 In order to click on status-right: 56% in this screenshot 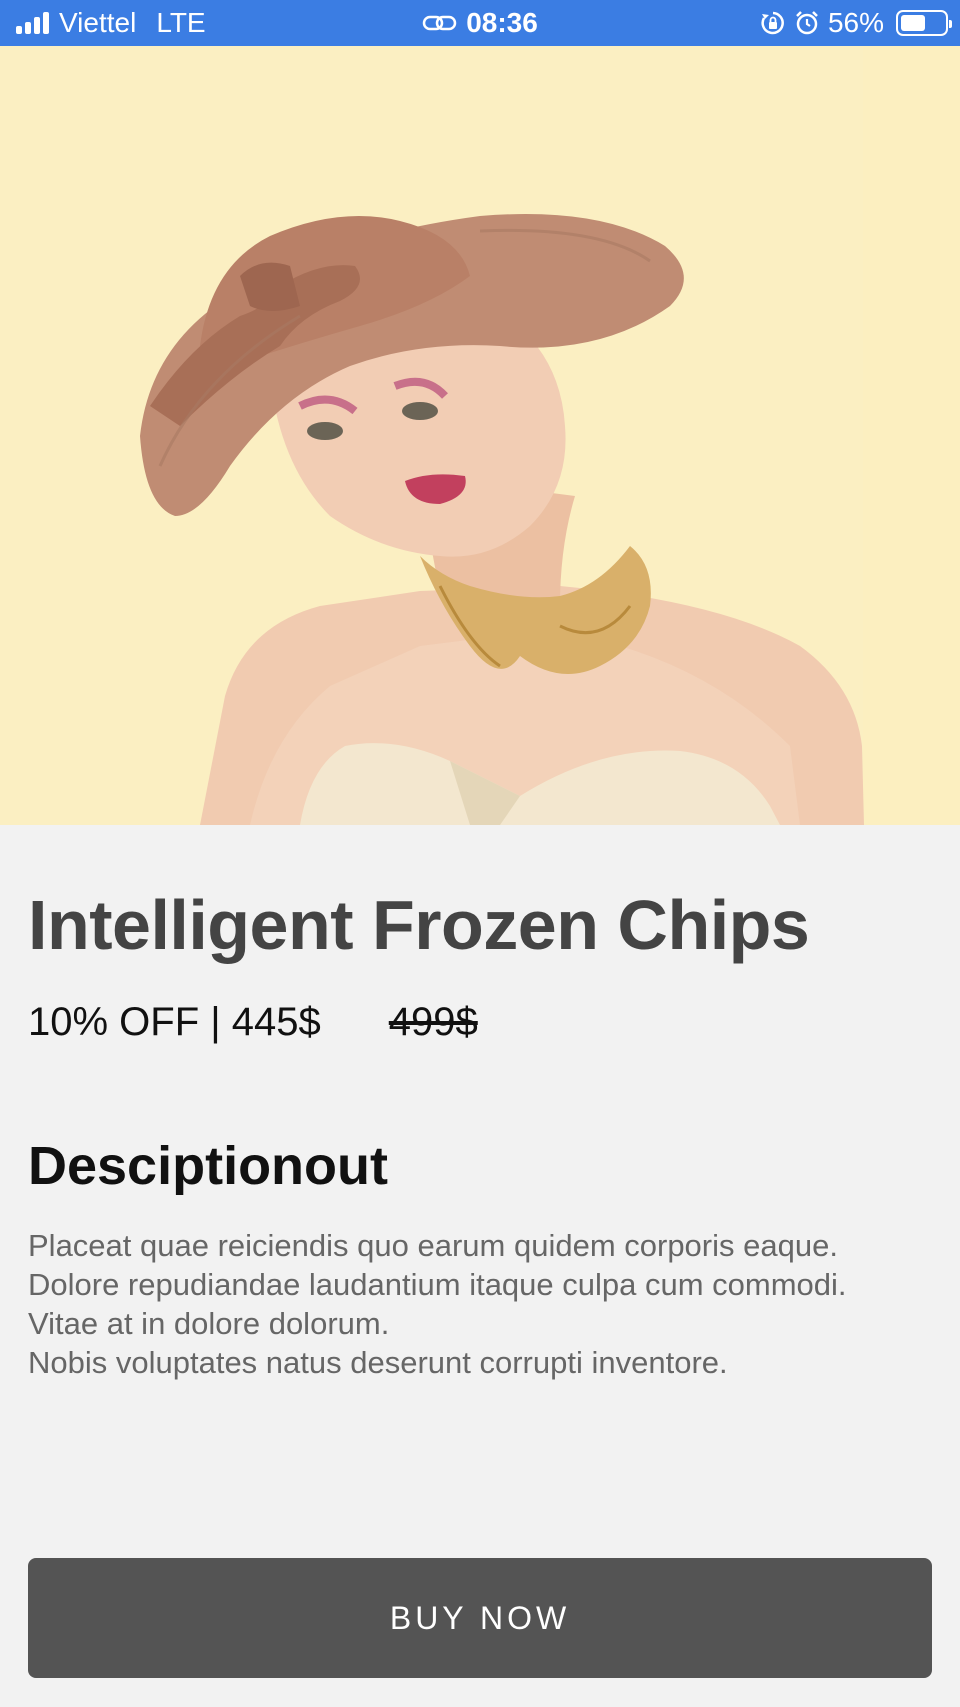, I will do `click(856, 23)`.